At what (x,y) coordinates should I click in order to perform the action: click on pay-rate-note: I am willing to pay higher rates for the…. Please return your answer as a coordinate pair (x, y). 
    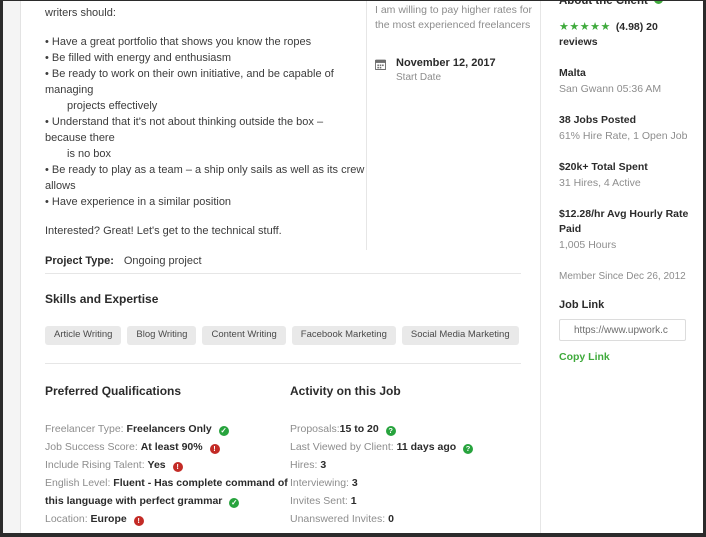
    Looking at the image, I should click on (453, 17).